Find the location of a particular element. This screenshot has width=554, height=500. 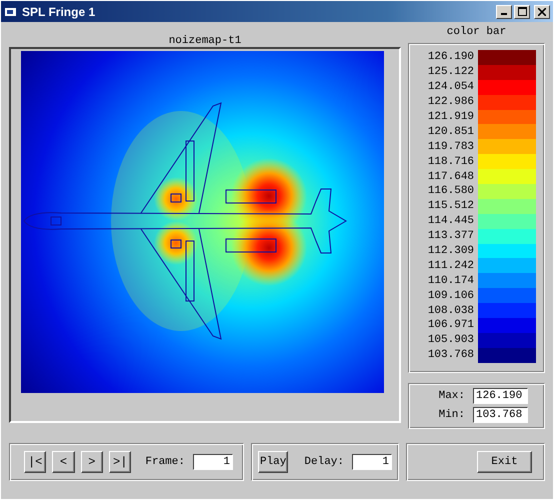

level-label: 120.851 is located at coordinates (451, 132).